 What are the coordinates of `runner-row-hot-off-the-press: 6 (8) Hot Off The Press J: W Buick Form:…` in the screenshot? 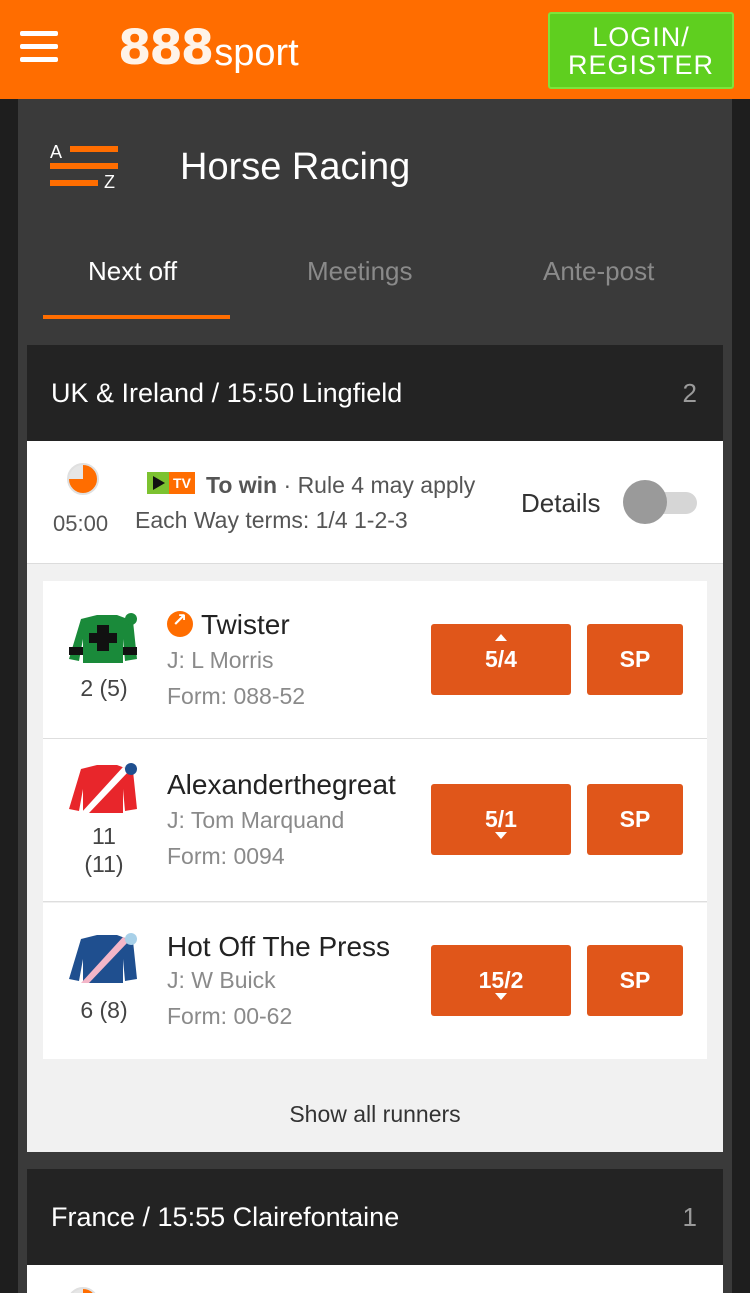 It's located at (375, 981).